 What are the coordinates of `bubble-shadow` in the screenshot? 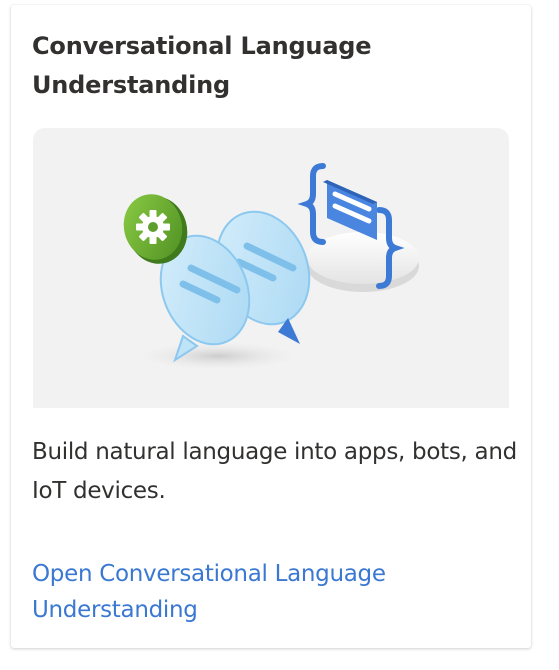 It's located at (218, 356).